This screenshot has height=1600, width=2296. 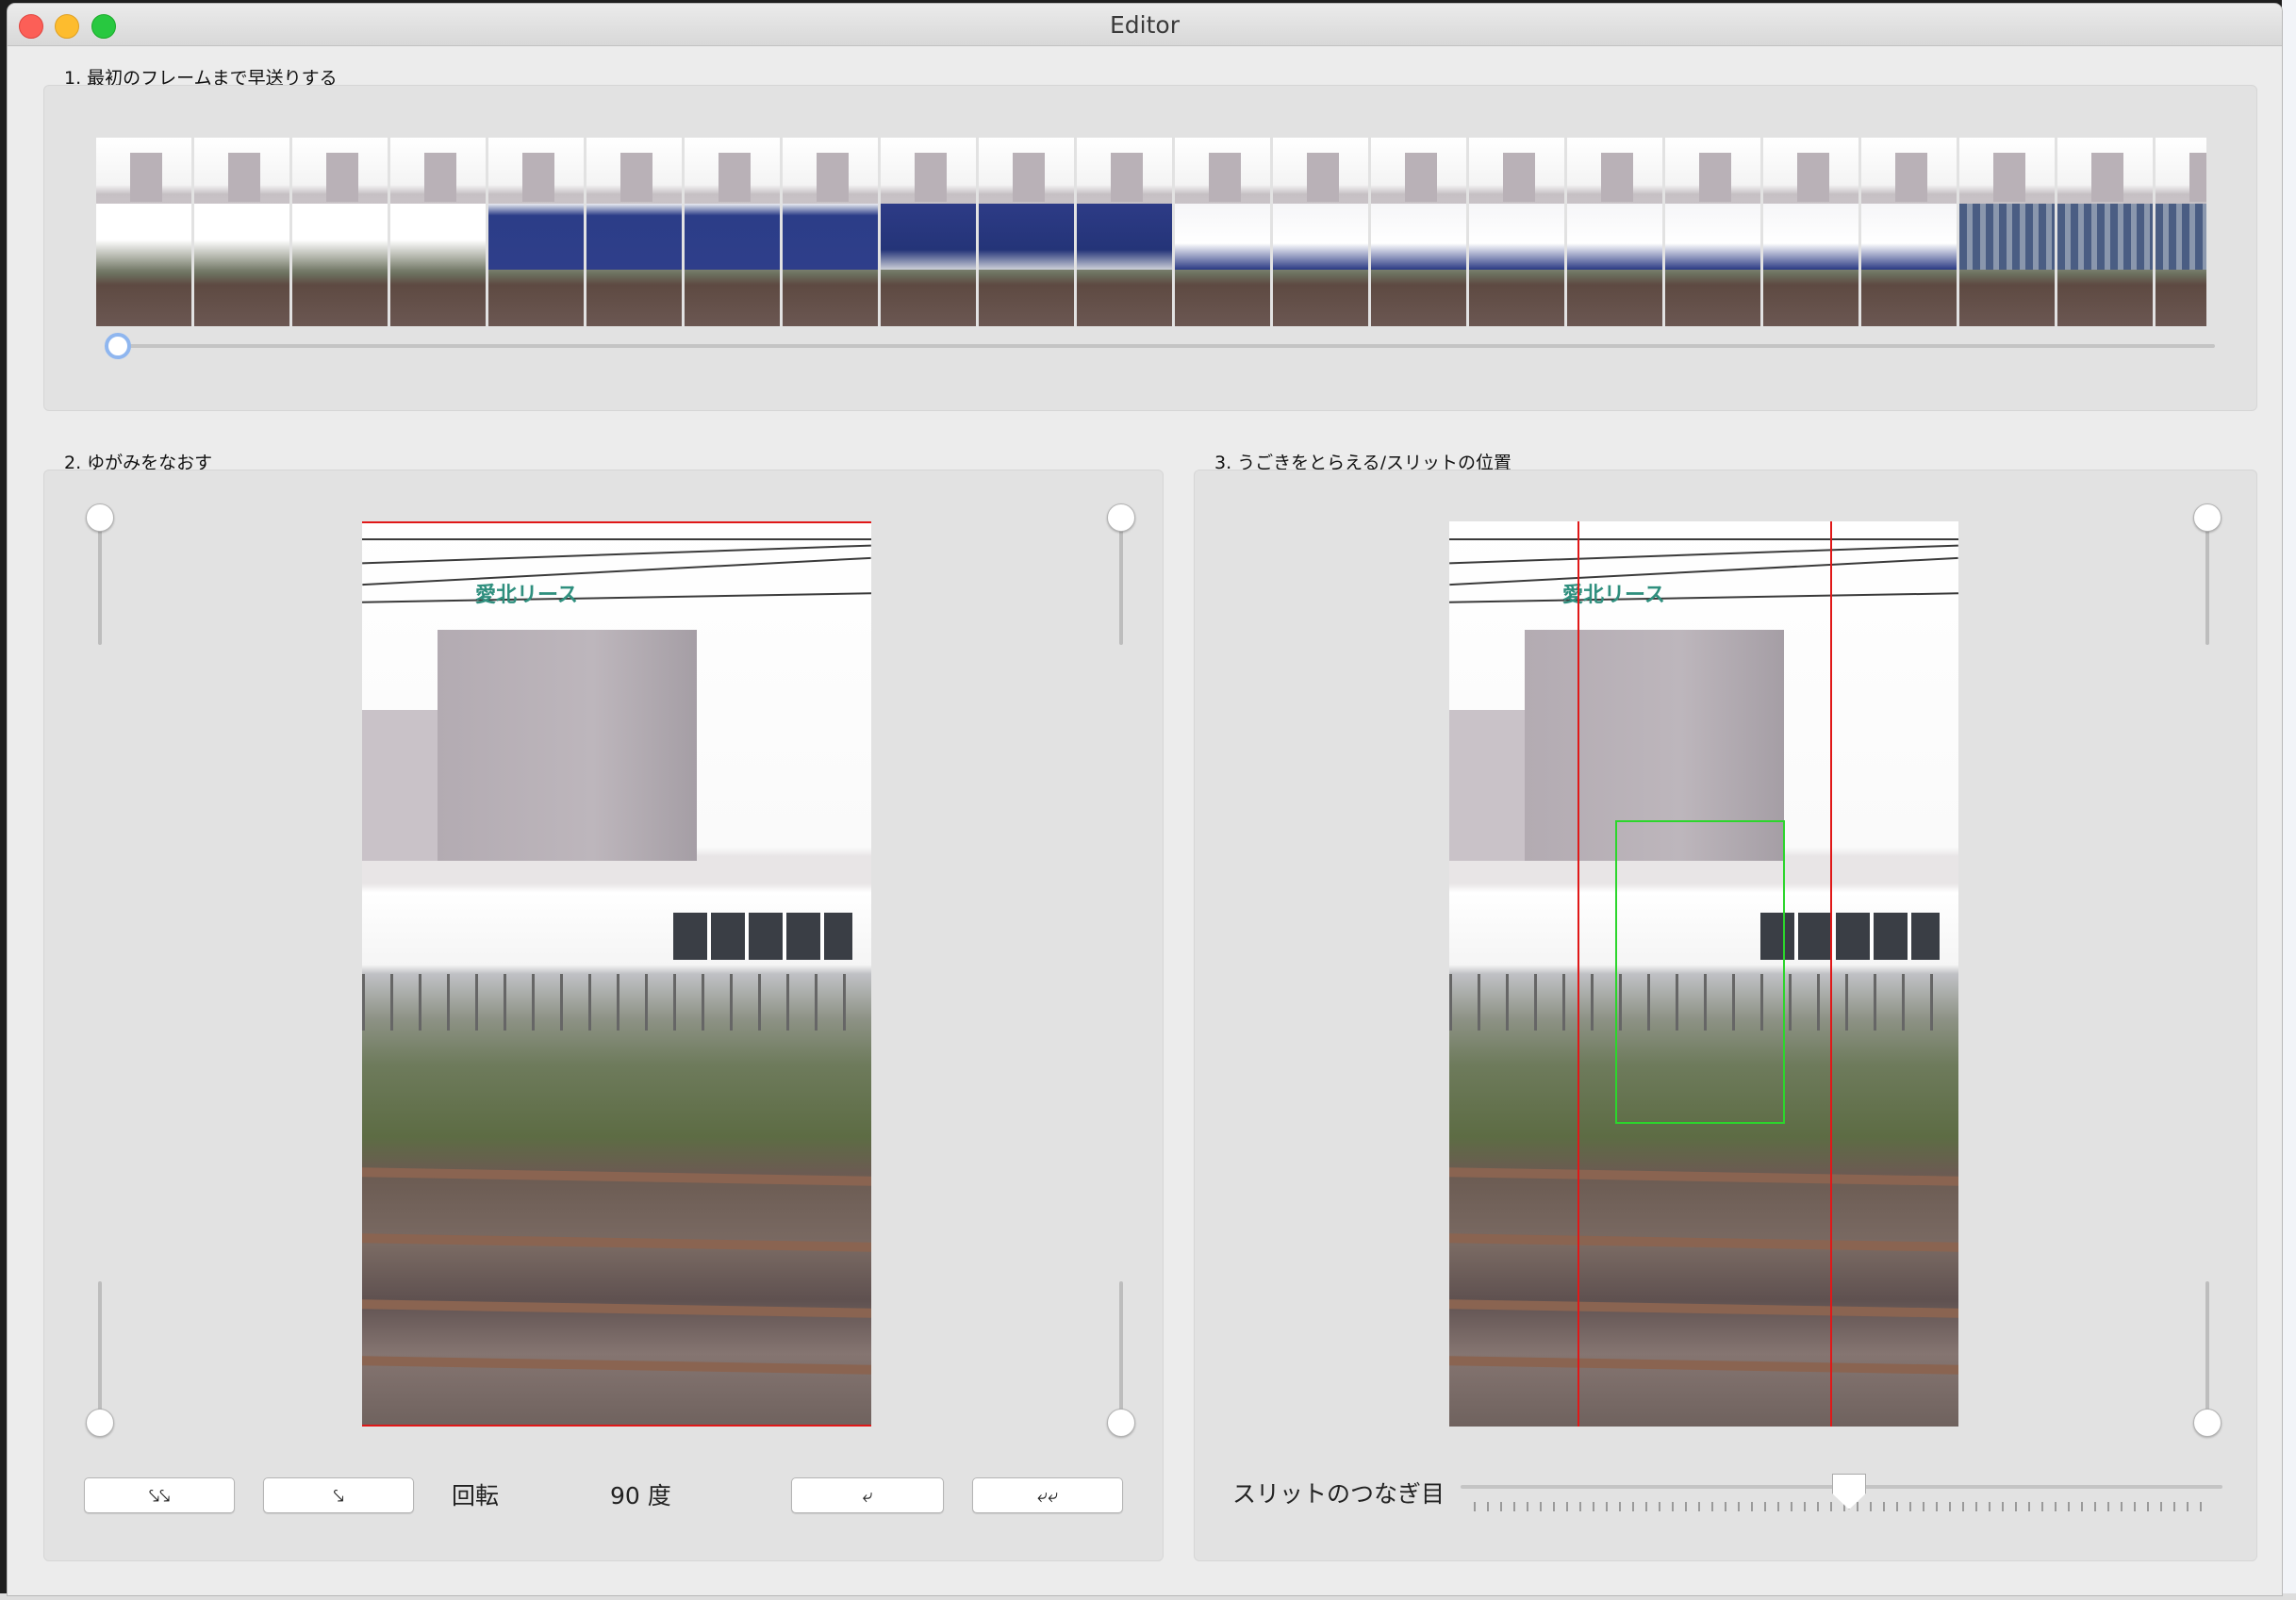 I want to click on background-desktop, so click(x=2289, y=800).